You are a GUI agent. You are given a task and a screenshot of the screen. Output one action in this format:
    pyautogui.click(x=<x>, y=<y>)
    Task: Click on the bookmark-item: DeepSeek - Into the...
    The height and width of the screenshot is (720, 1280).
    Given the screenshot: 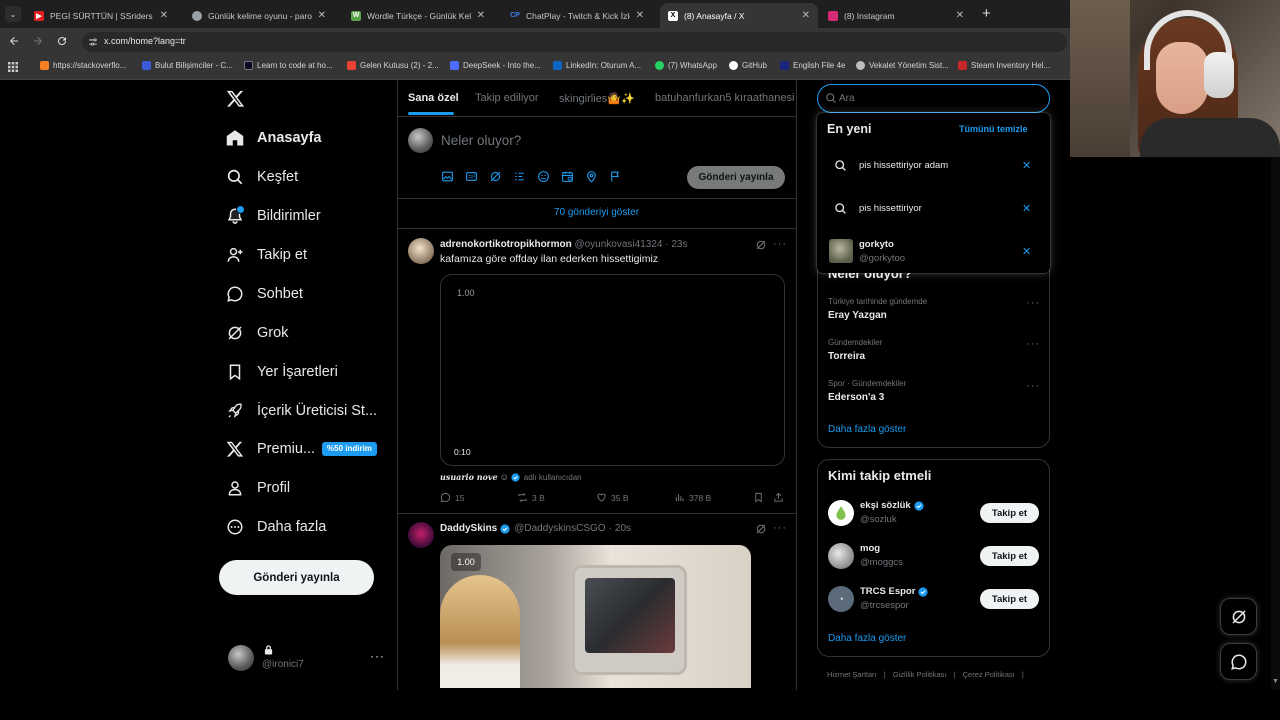 What is the action you would take?
    pyautogui.click(x=495, y=65)
    